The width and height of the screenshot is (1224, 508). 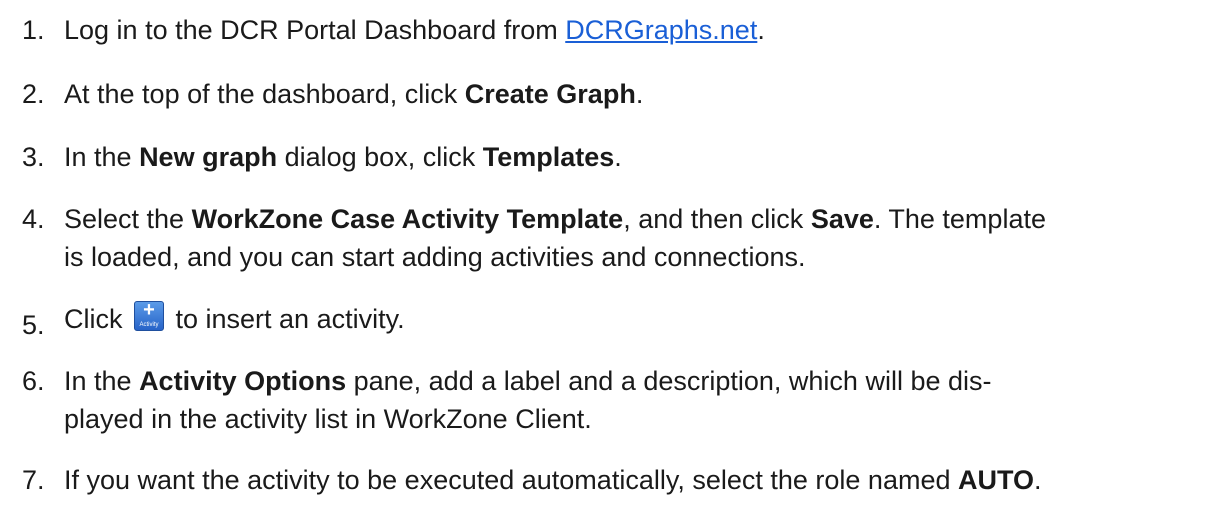 I want to click on step-text-part: to insert an activity., so click(x=286, y=319).